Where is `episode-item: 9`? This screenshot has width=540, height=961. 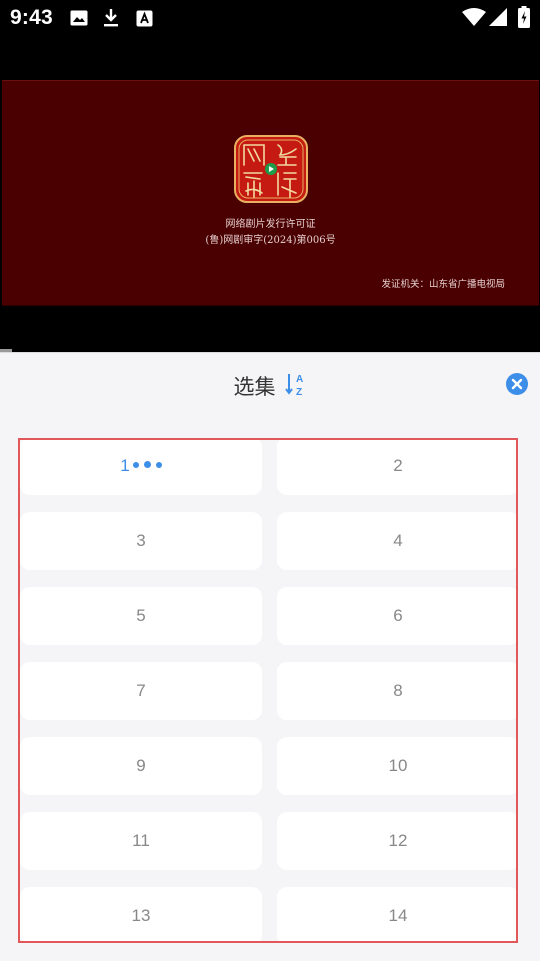
episode-item: 9 is located at coordinates (141, 766).